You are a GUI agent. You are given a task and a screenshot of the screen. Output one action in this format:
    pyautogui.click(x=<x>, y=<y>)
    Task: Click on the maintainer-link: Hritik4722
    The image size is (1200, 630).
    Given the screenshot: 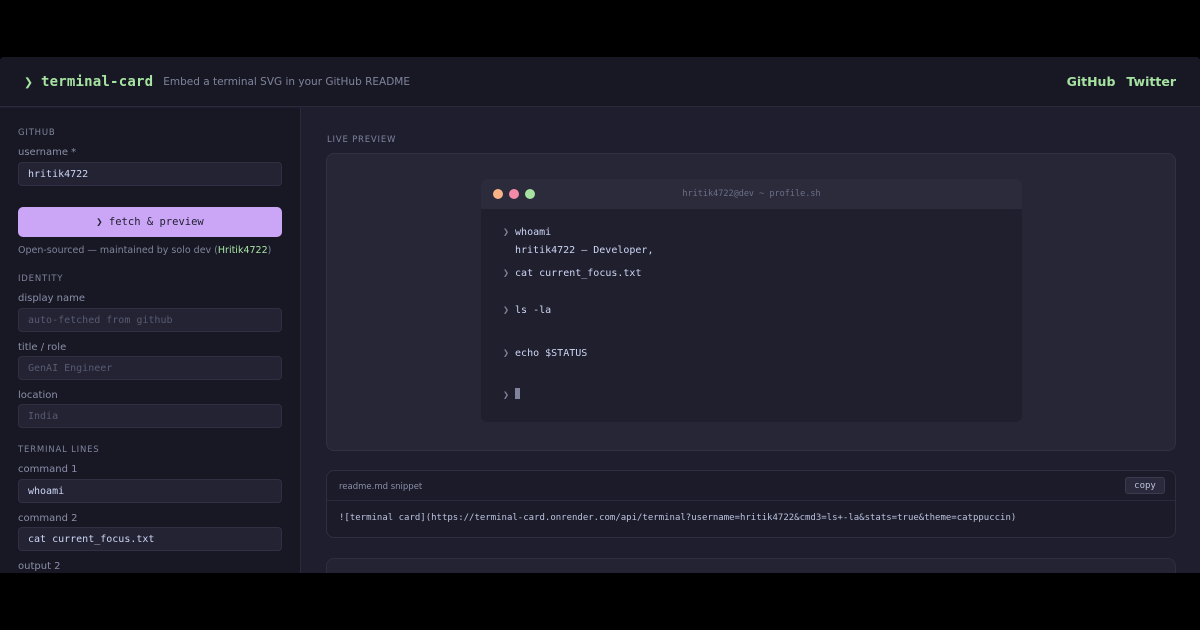 What is the action you would take?
    pyautogui.click(x=243, y=250)
    